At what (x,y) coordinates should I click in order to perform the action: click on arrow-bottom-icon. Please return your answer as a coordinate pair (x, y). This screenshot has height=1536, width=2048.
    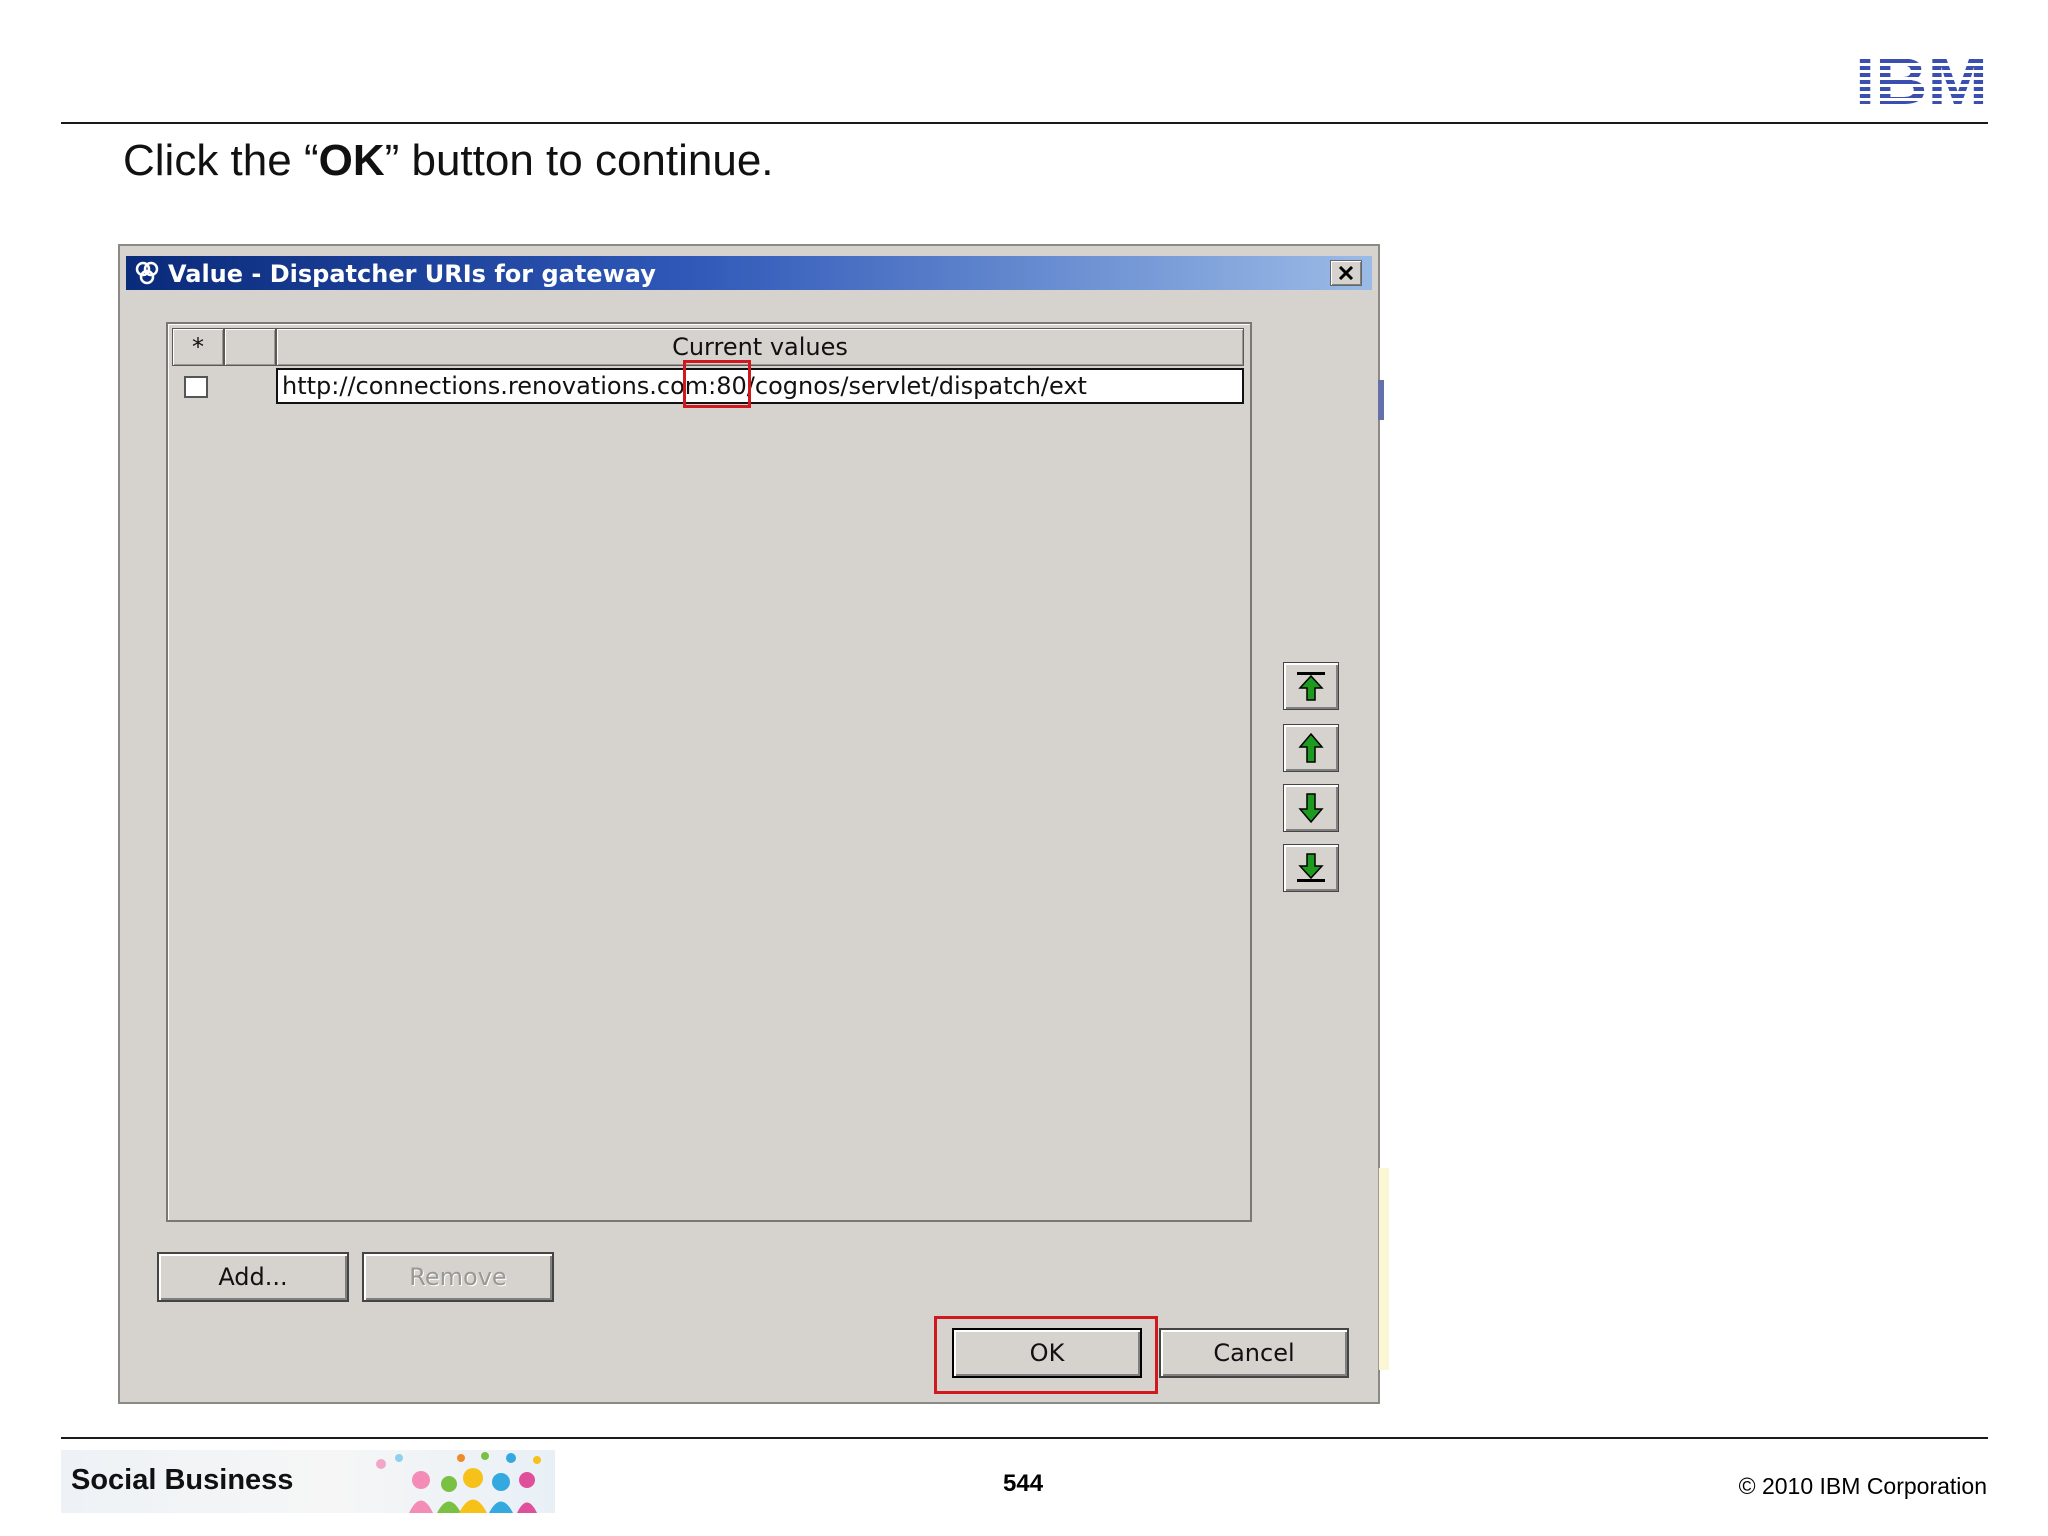
    Looking at the image, I should click on (1311, 867).